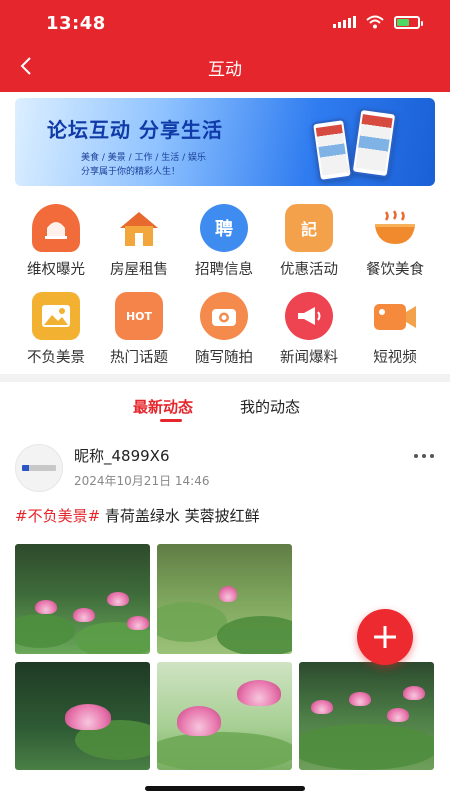  Describe the element at coordinates (144, 158) in the screenshot. I see `banner-tags: 美食 / 美景 / 工作 / 生活 / 娱乐` at that location.